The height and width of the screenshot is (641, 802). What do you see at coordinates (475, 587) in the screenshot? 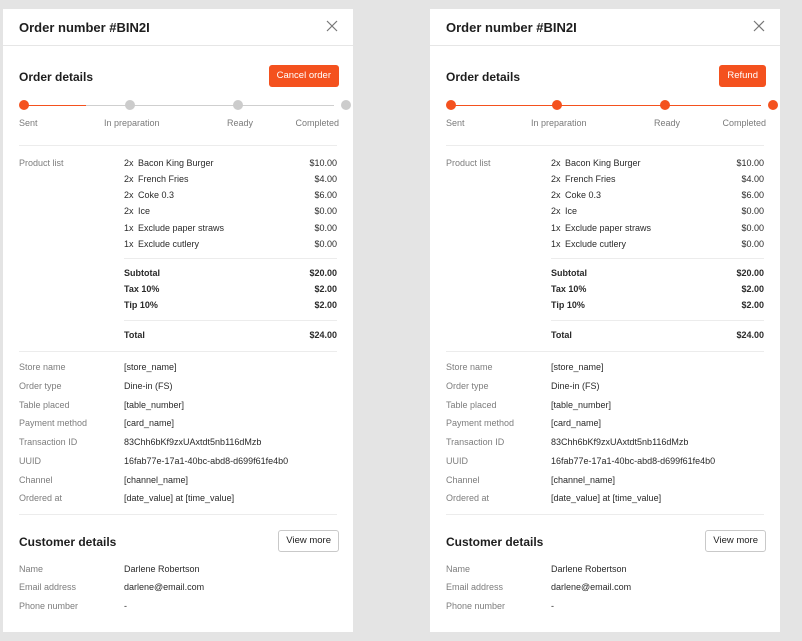
I see `customer-label: Email address` at bounding box center [475, 587].